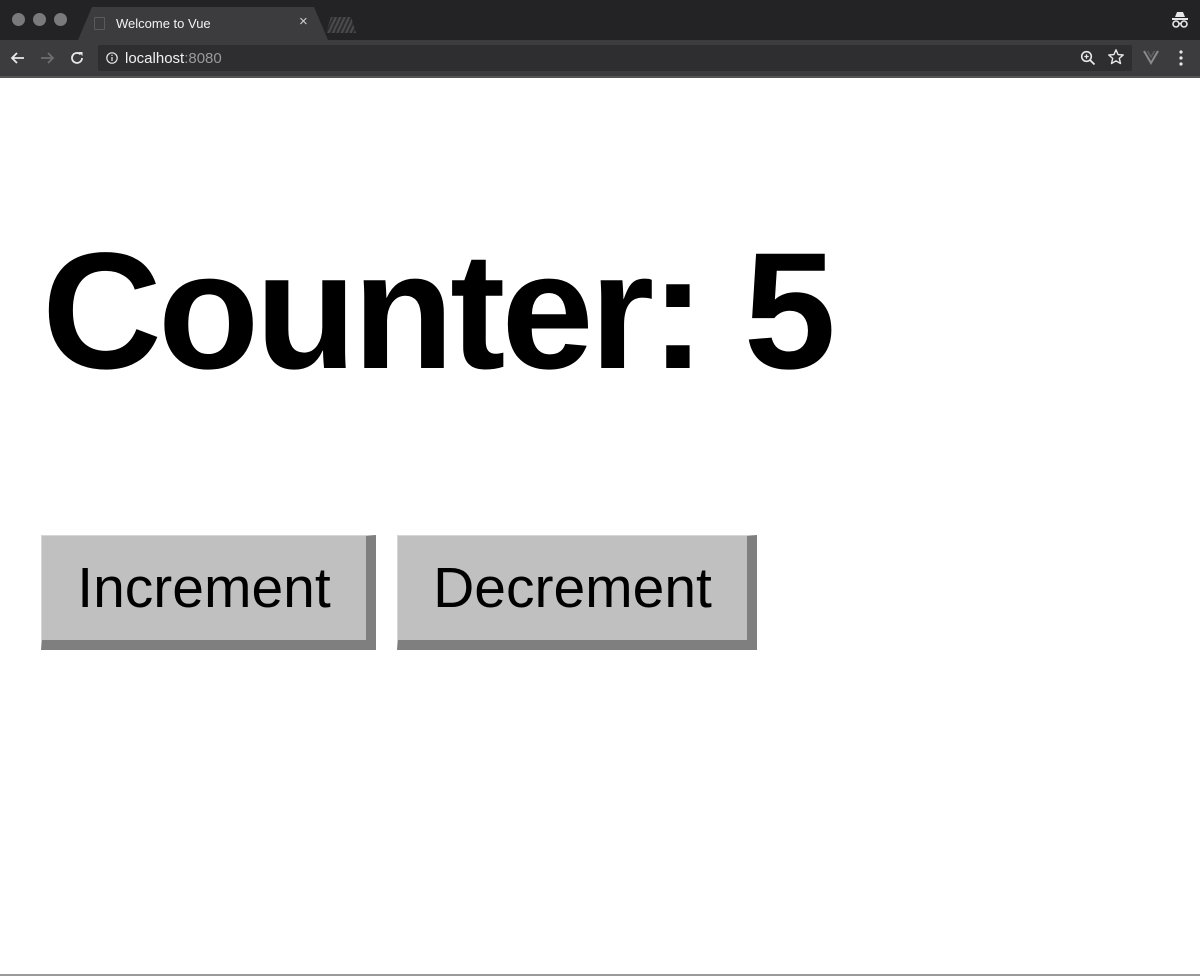 Image resolution: width=1200 pixels, height=976 pixels. What do you see at coordinates (615, 58) in the screenshot?
I see `address-bar: localhost:8080` at bounding box center [615, 58].